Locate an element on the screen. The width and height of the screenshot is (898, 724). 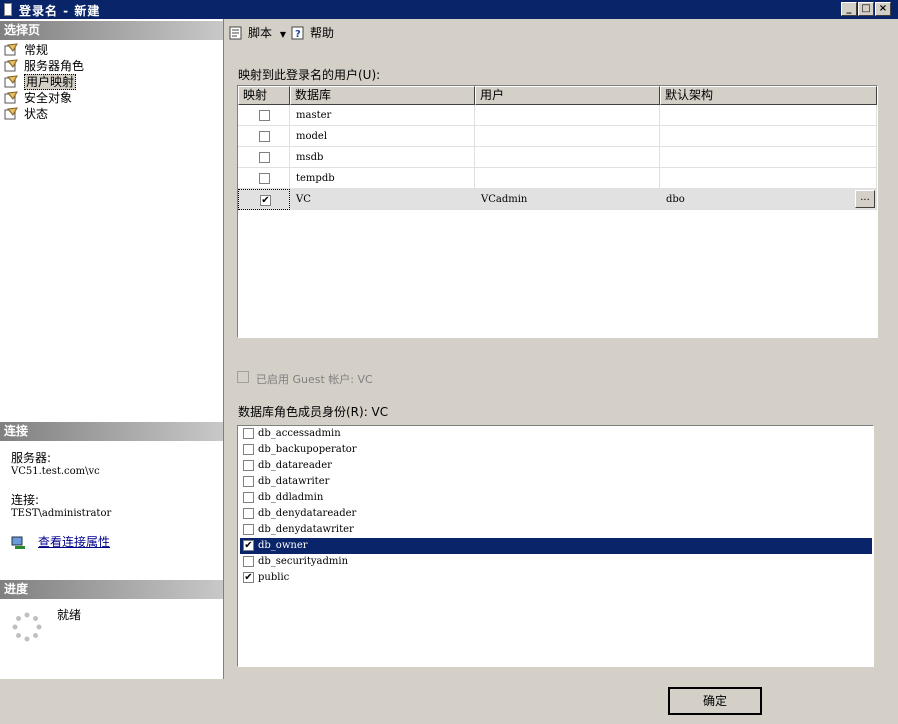
role-name: db_securityadmin is located at coordinates (303, 561).